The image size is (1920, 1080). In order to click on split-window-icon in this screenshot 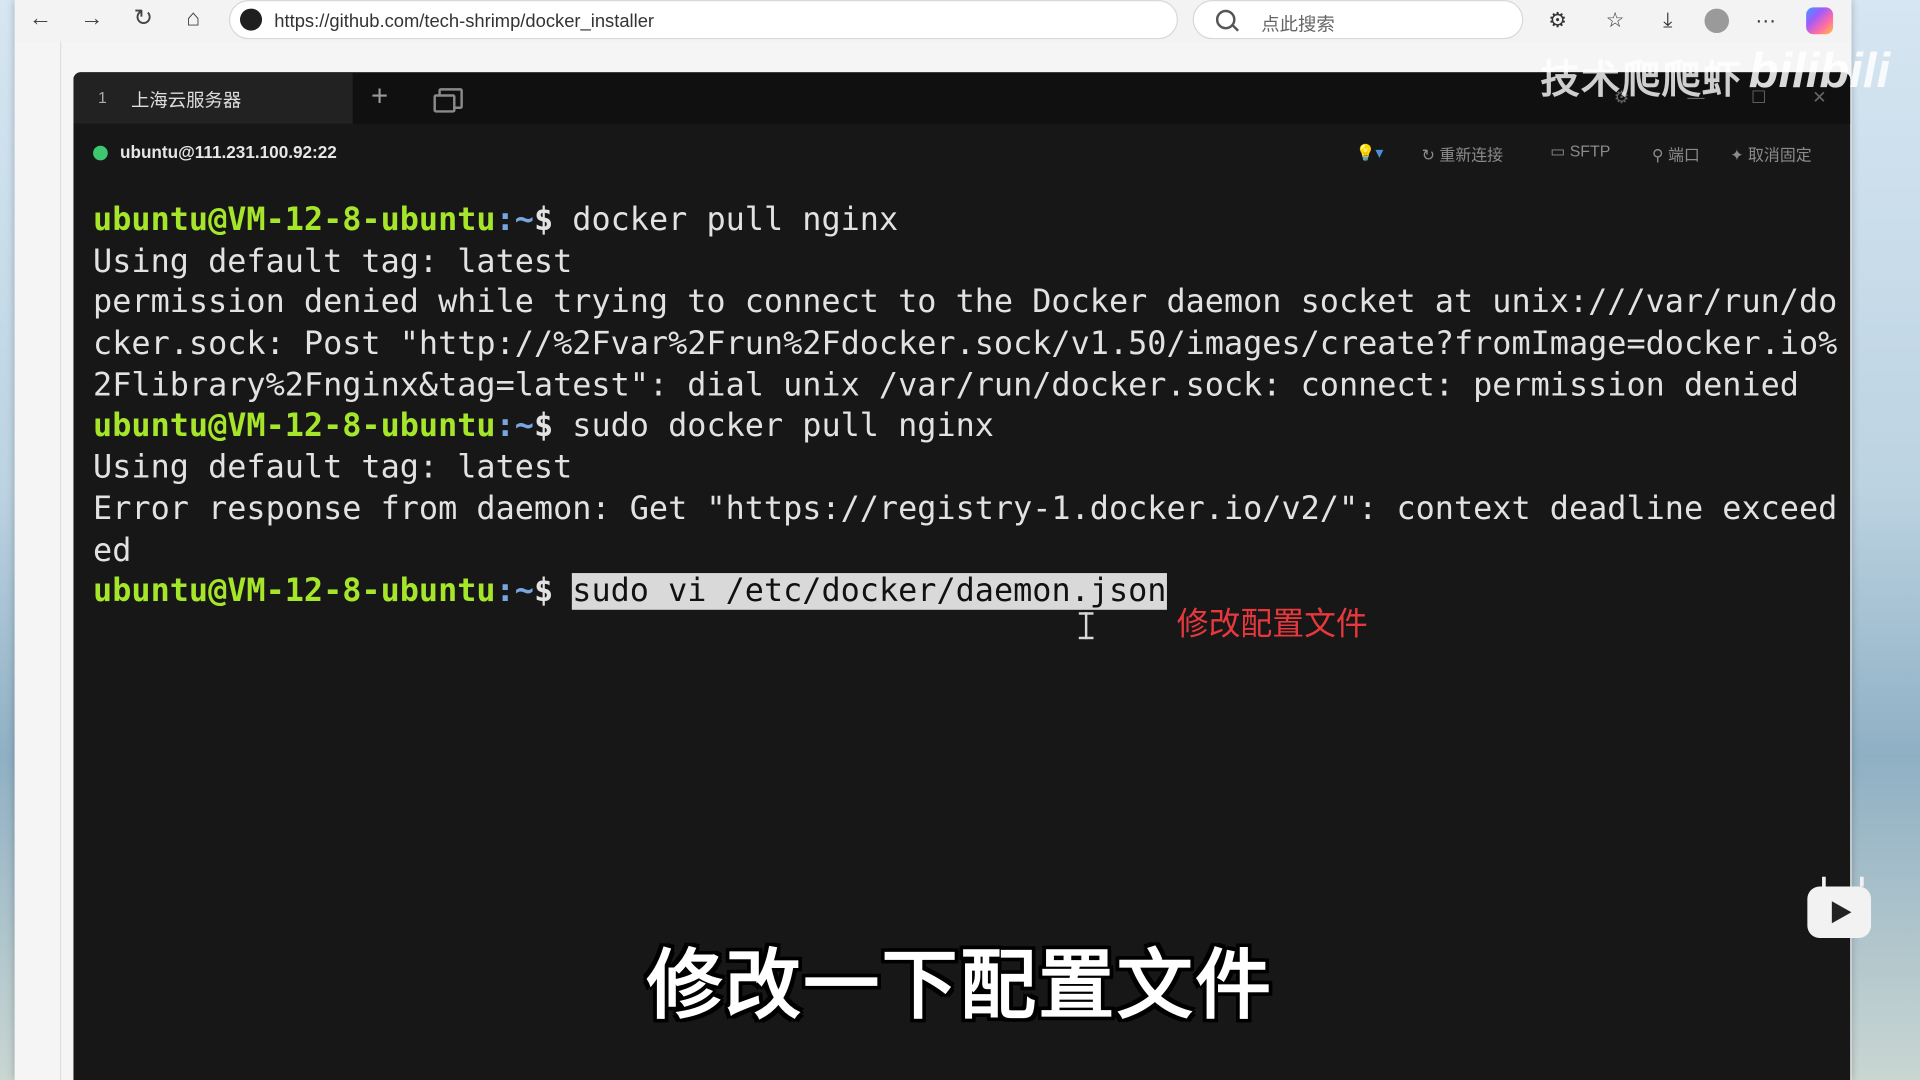, I will do `click(448, 100)`.